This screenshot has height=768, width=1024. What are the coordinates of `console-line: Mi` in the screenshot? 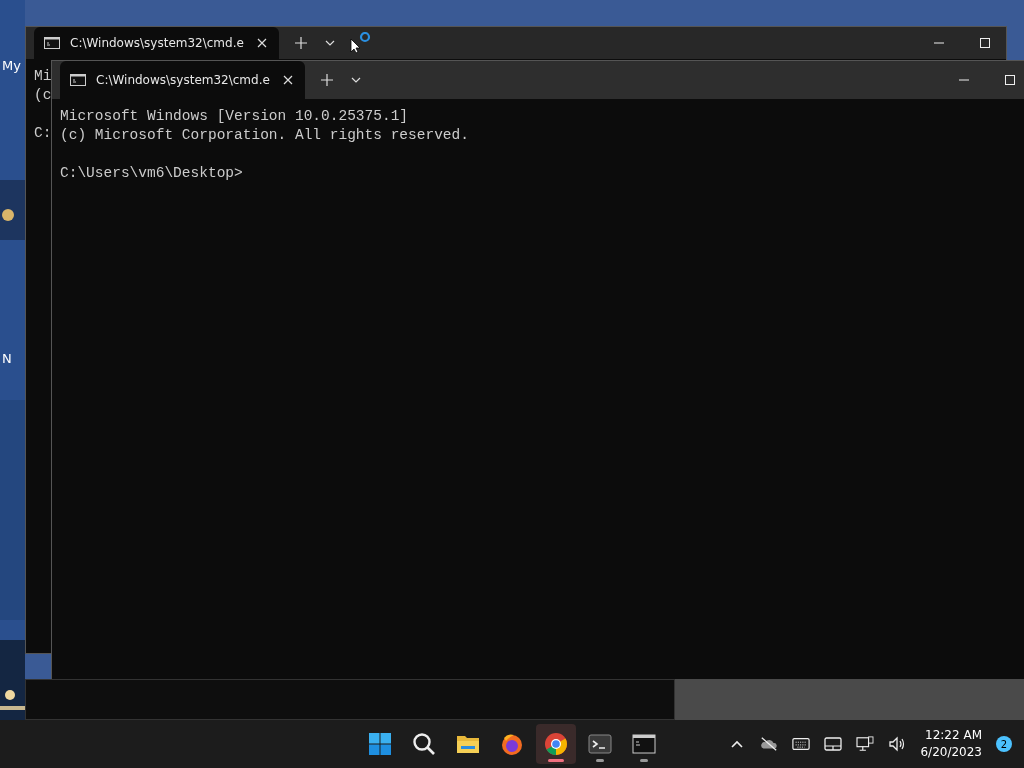 It's located at (43, 76).